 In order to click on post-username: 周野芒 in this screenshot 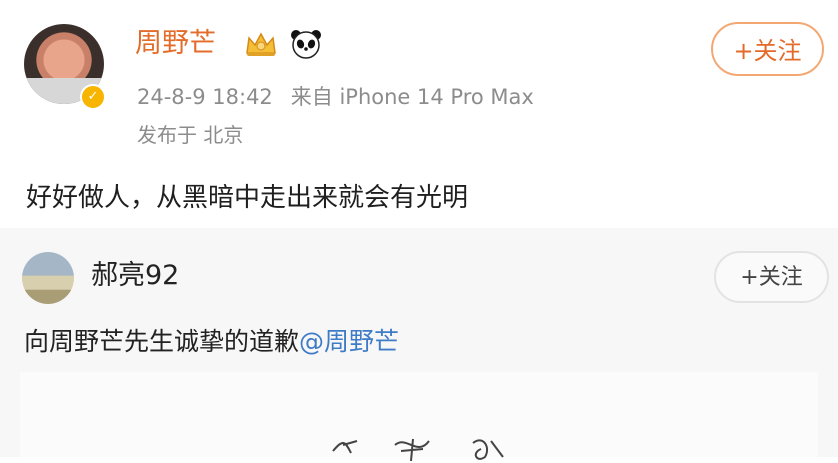, I will do `click(175, 44)`.